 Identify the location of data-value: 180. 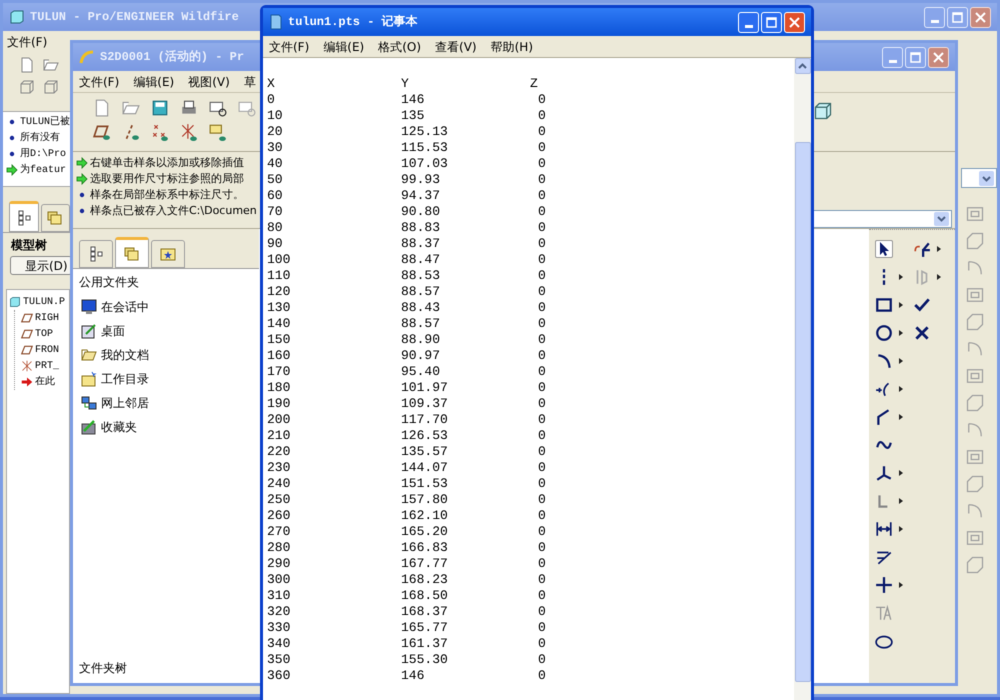
(279, 388).